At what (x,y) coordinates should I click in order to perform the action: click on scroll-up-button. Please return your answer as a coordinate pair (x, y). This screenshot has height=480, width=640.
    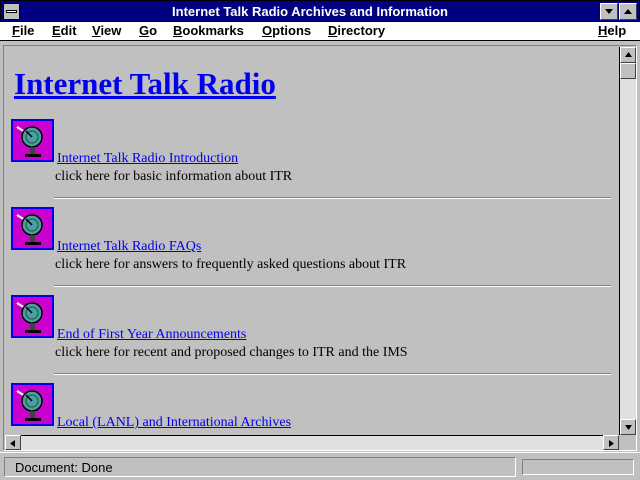
    Looking at the image, I should click on (628, 55).